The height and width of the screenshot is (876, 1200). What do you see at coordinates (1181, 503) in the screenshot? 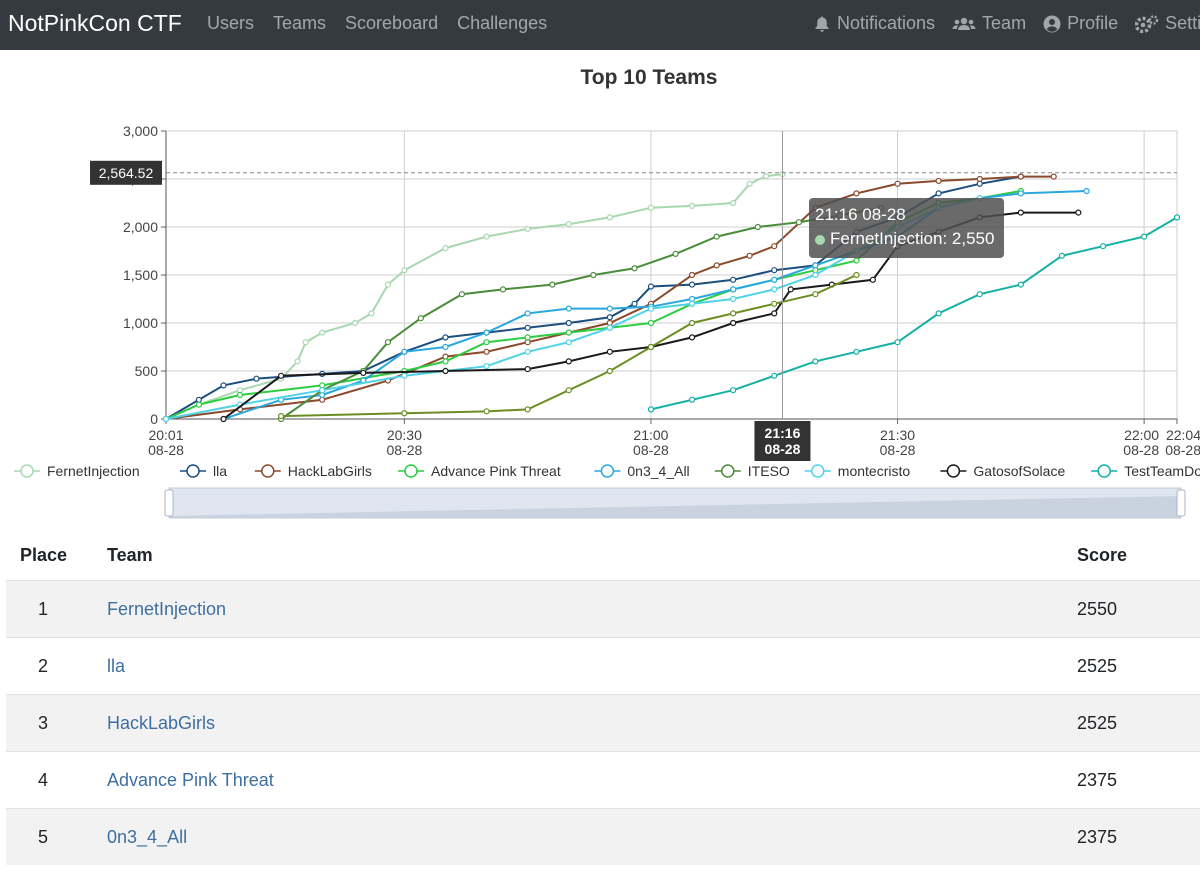
I see `zoom-handle-right` at bounding box center [1181, 503].